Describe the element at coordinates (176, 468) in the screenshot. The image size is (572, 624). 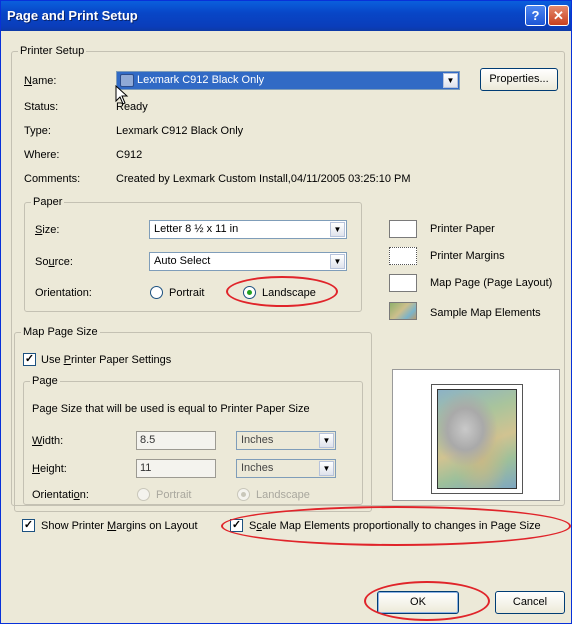
I see `height-input: 11` at that location.